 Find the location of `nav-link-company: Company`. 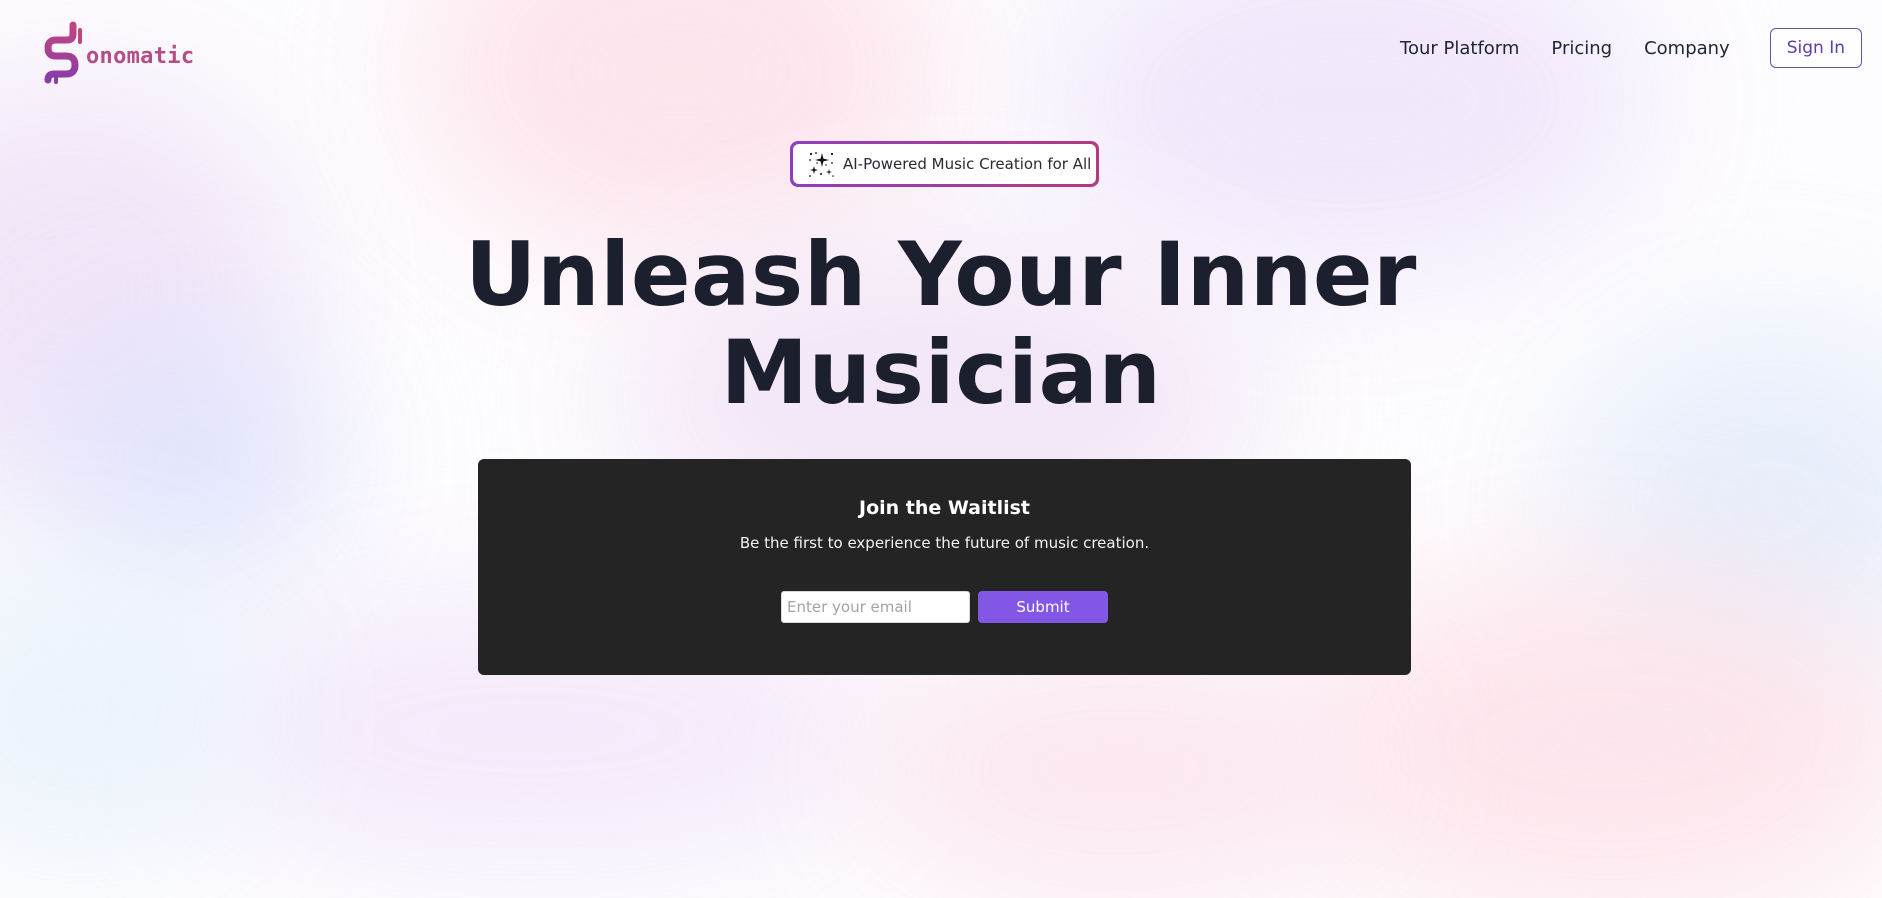

nav-link-company: Company is located at coordinates (1687, 48).